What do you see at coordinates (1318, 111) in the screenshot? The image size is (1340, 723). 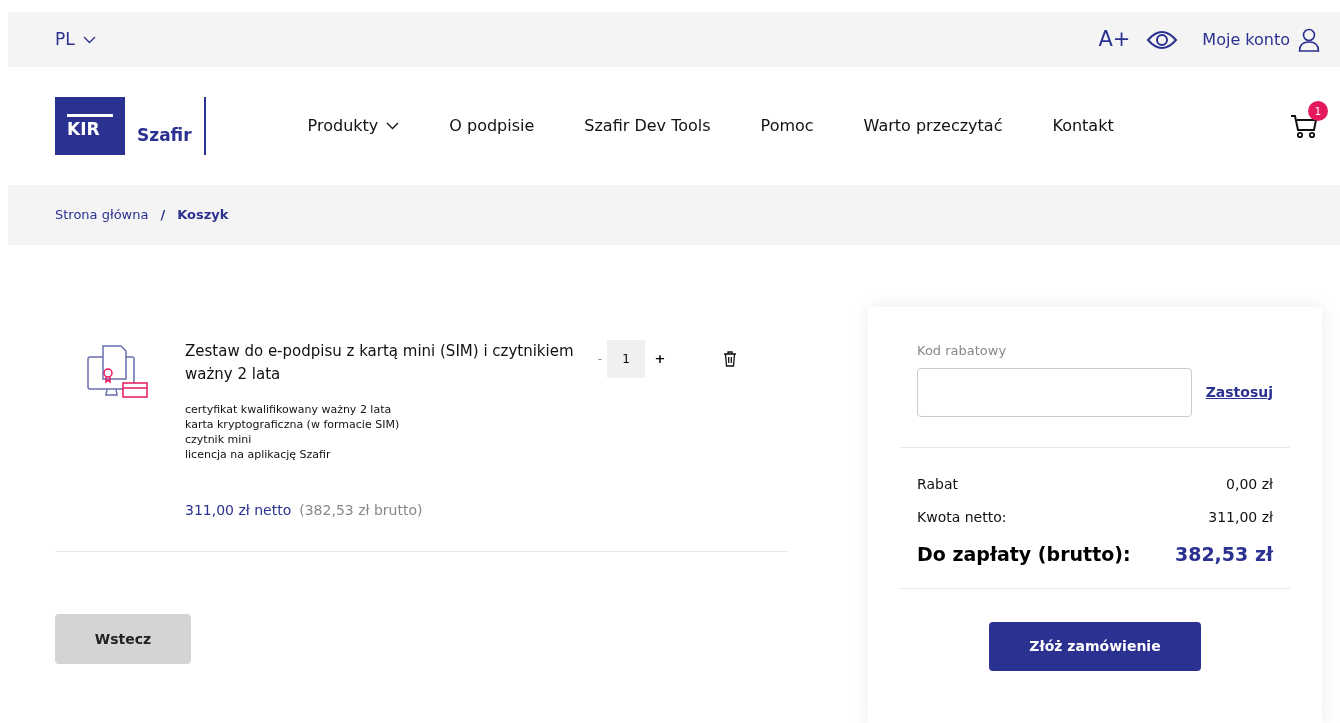 I see `cart-count-badge: 1` at bounding box center [1318, 111].